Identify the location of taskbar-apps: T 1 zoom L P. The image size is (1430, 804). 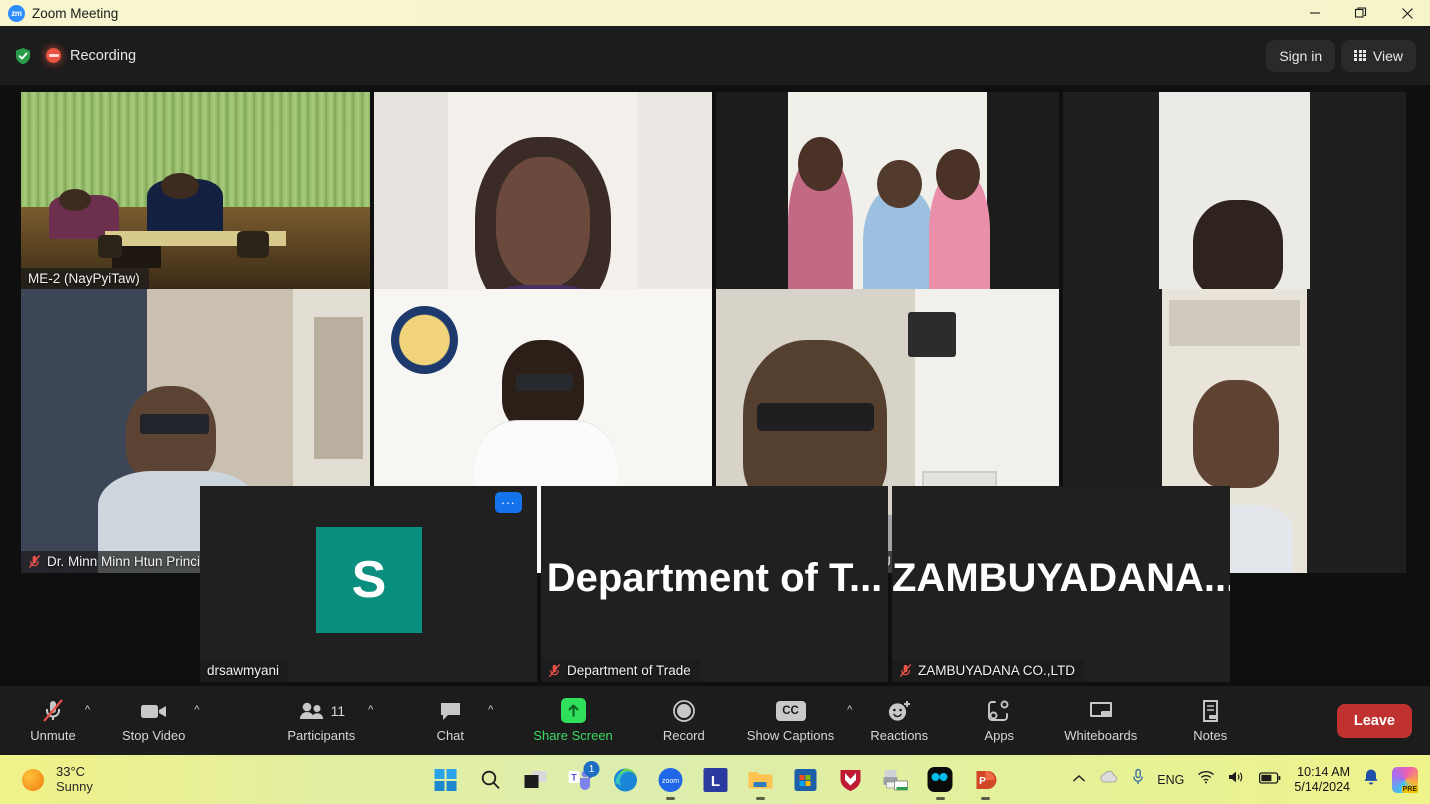
(715, 780).